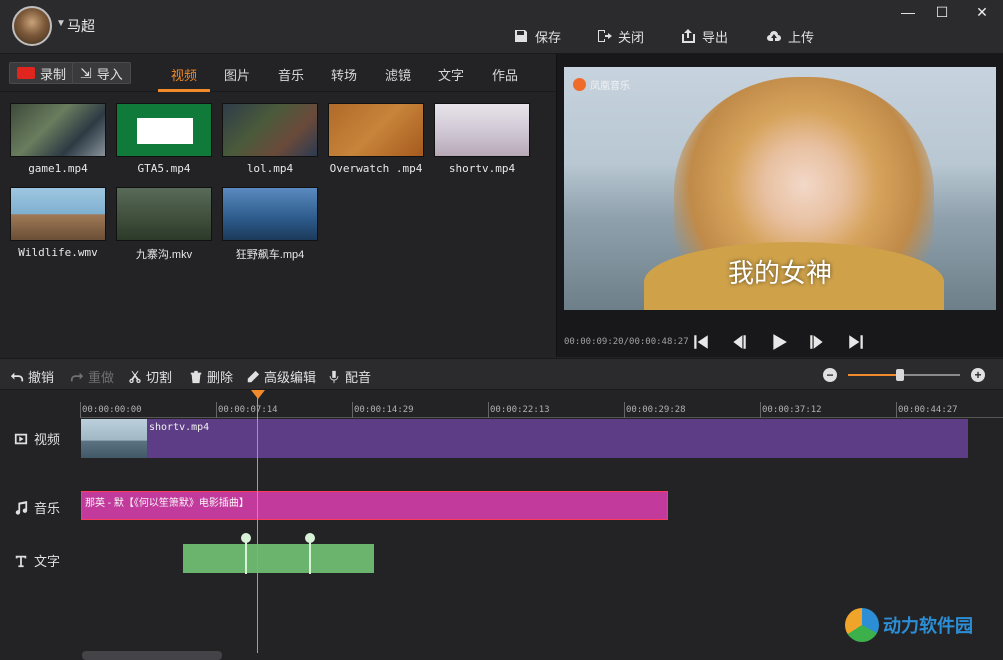 The image size is (1003, 660). Describe the element at coordinates (86, 72) in the screenshot. I see `import-icon: ⇲` at that location.